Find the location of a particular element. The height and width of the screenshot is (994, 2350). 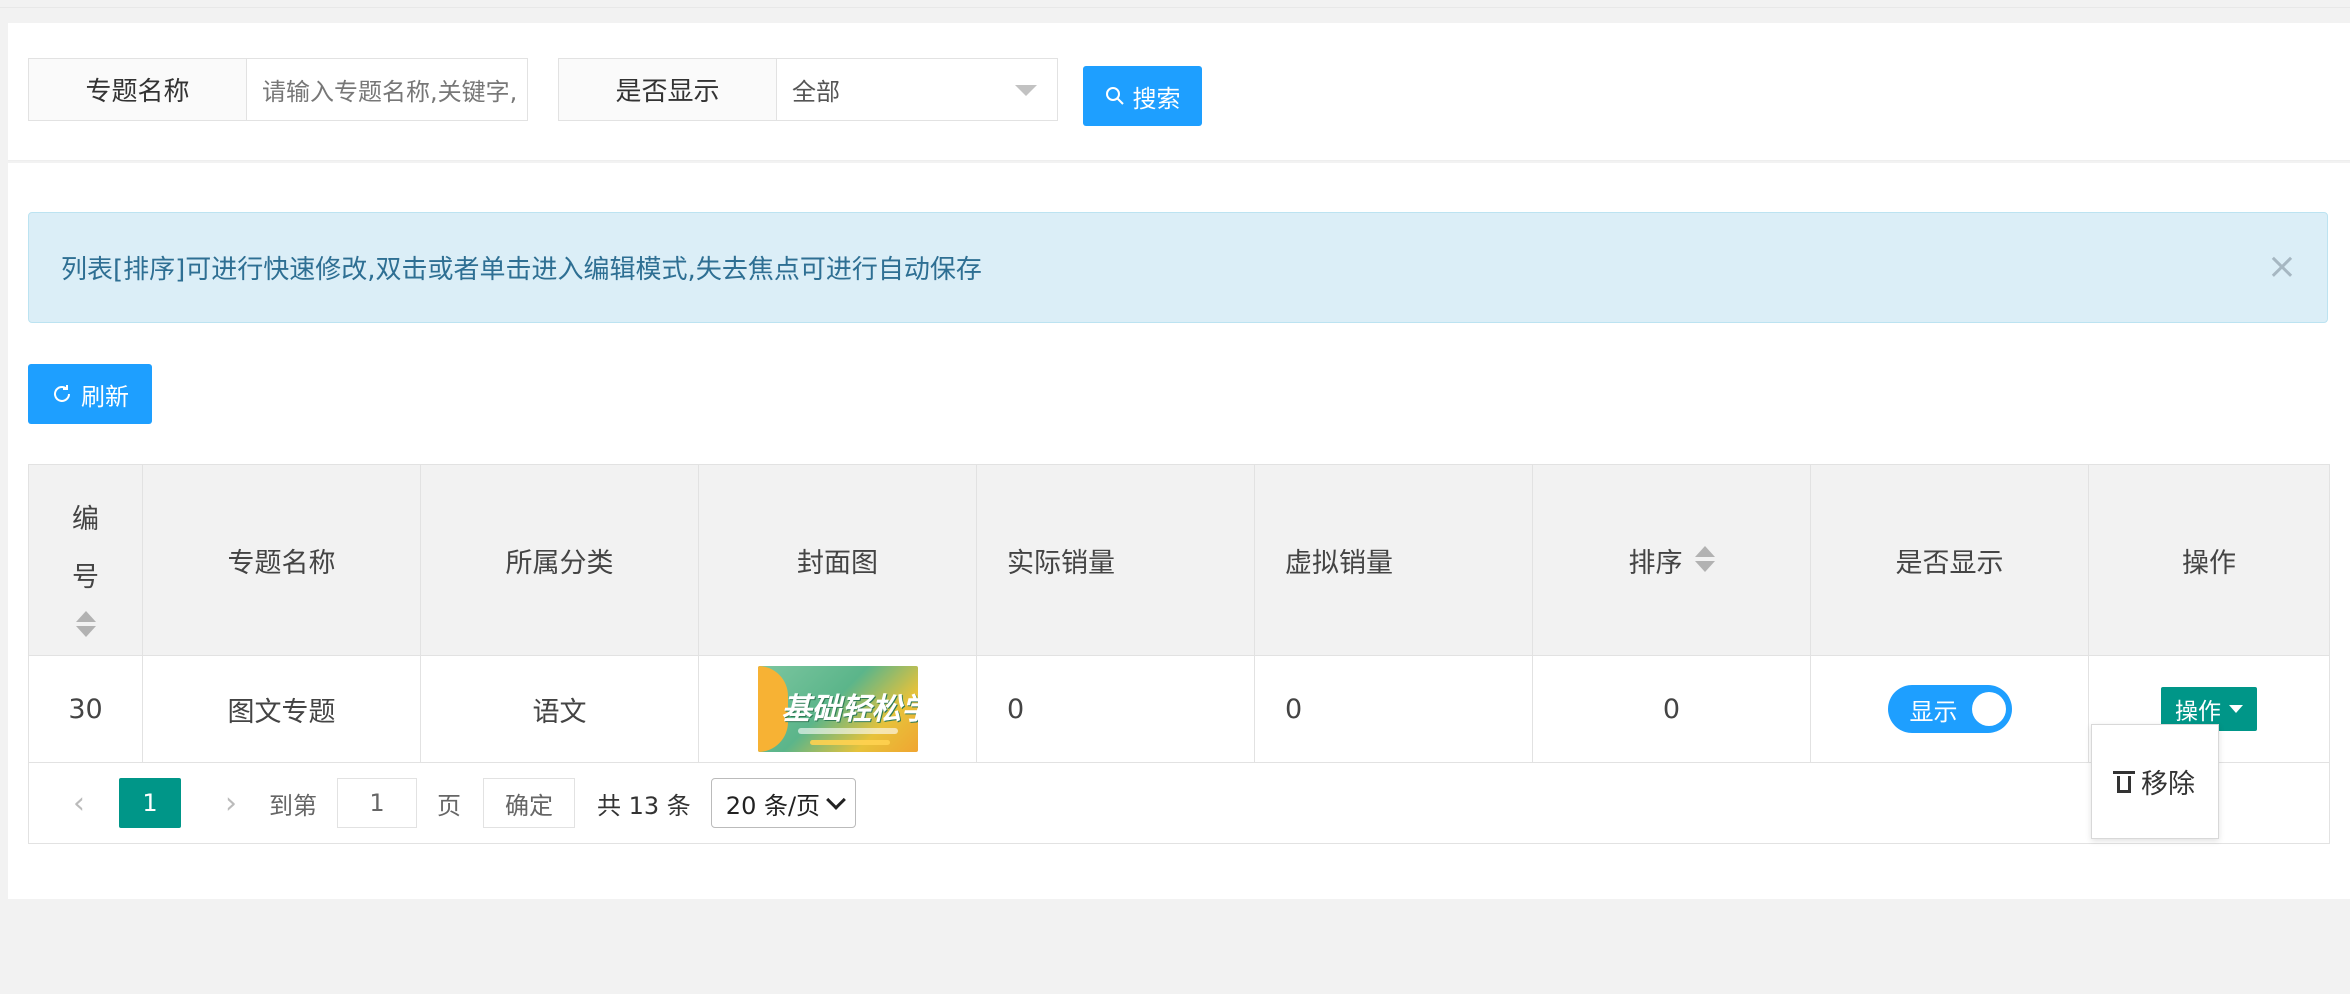

visible-filter-field: 是否显示 全部 is located at coordinates (808, 89).